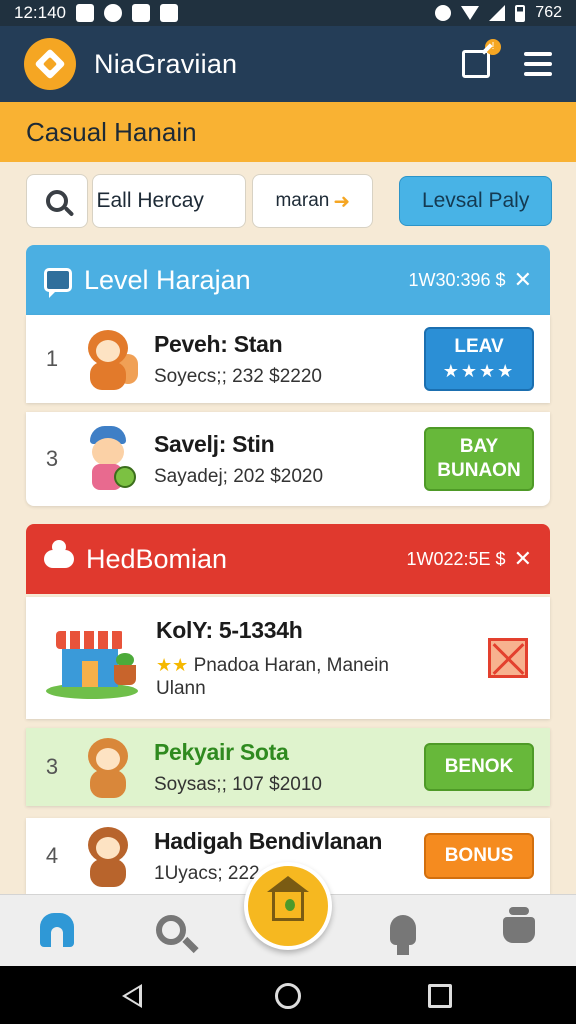 The image size is (576, 1024). I want to click on bonus-button: BONUS, so click(479, 856).